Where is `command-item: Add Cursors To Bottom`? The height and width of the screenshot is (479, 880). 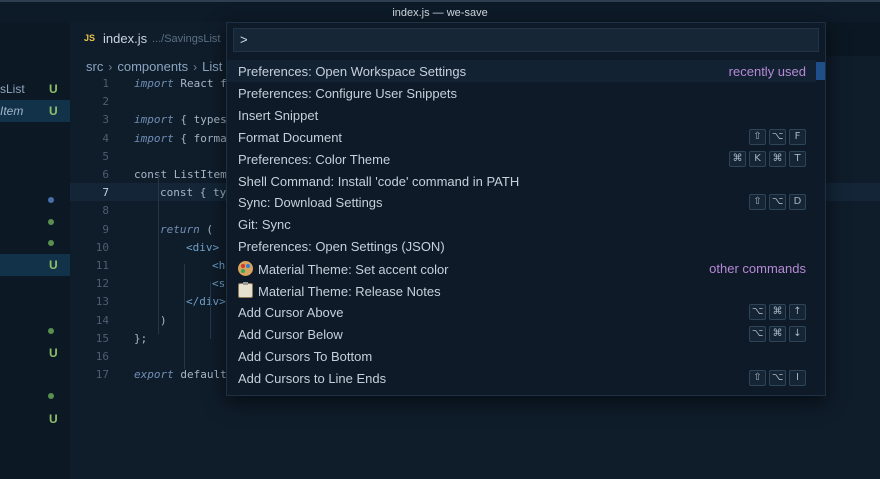
command-item: Add Cursors To Bottom is located at coordinates (521, 356).